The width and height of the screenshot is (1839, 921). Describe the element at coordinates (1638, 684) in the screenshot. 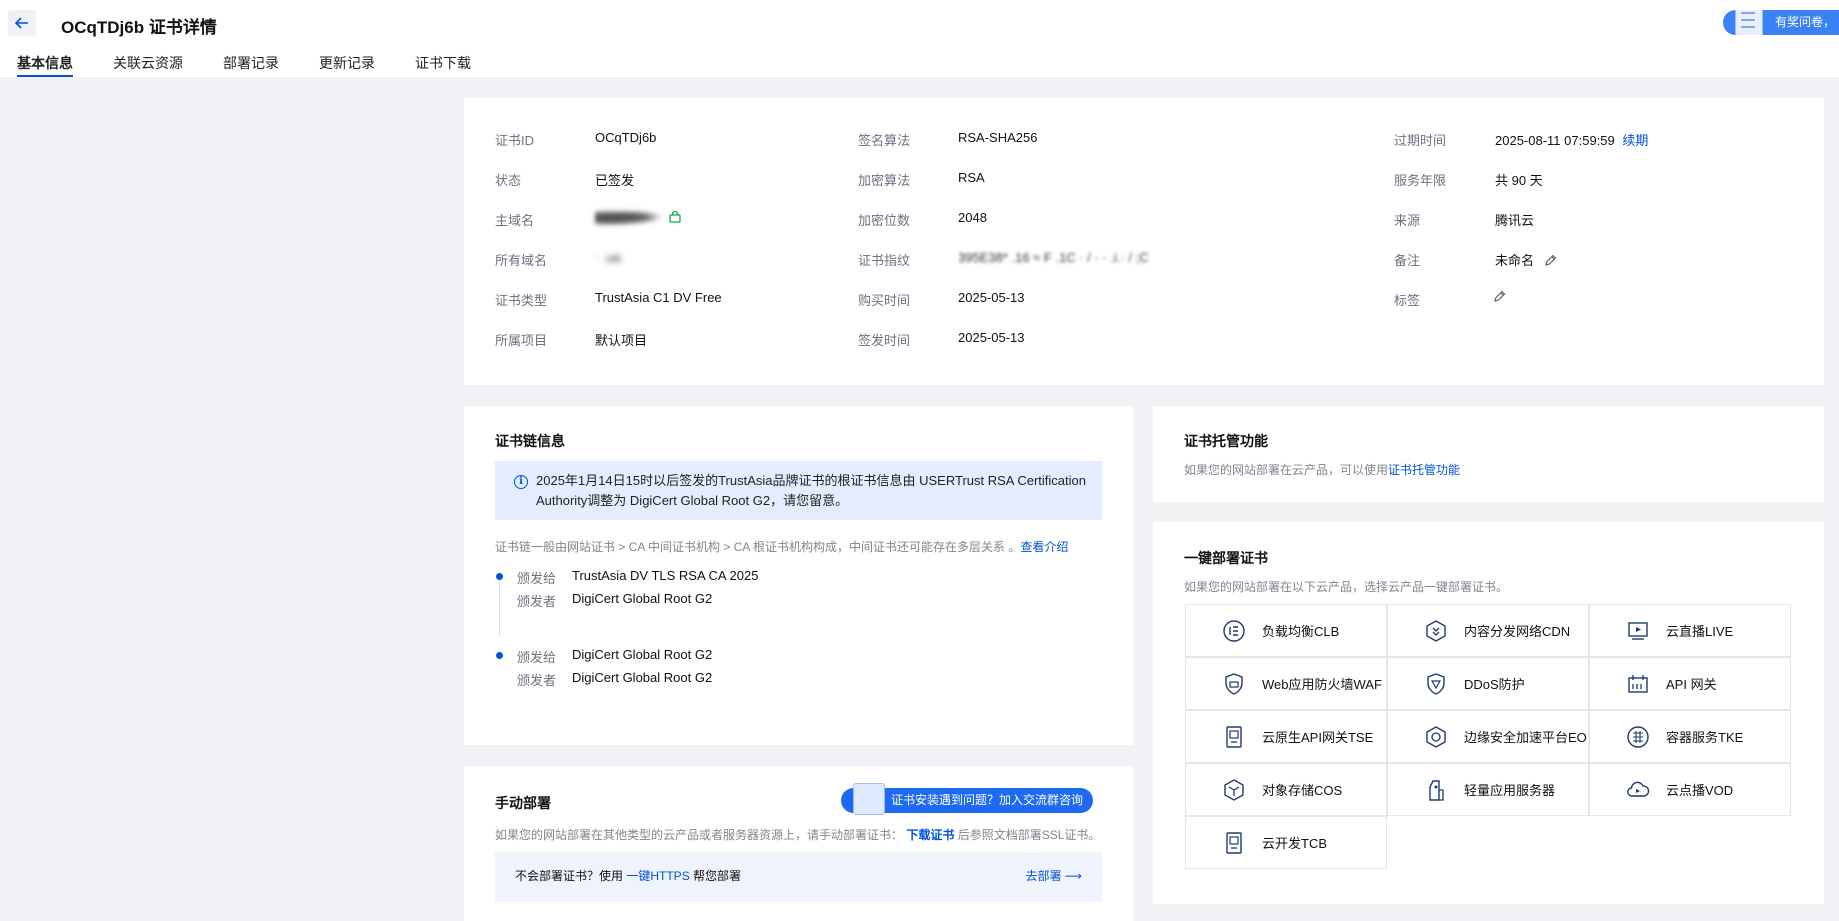

I see `api-gateway-icon` at that location.